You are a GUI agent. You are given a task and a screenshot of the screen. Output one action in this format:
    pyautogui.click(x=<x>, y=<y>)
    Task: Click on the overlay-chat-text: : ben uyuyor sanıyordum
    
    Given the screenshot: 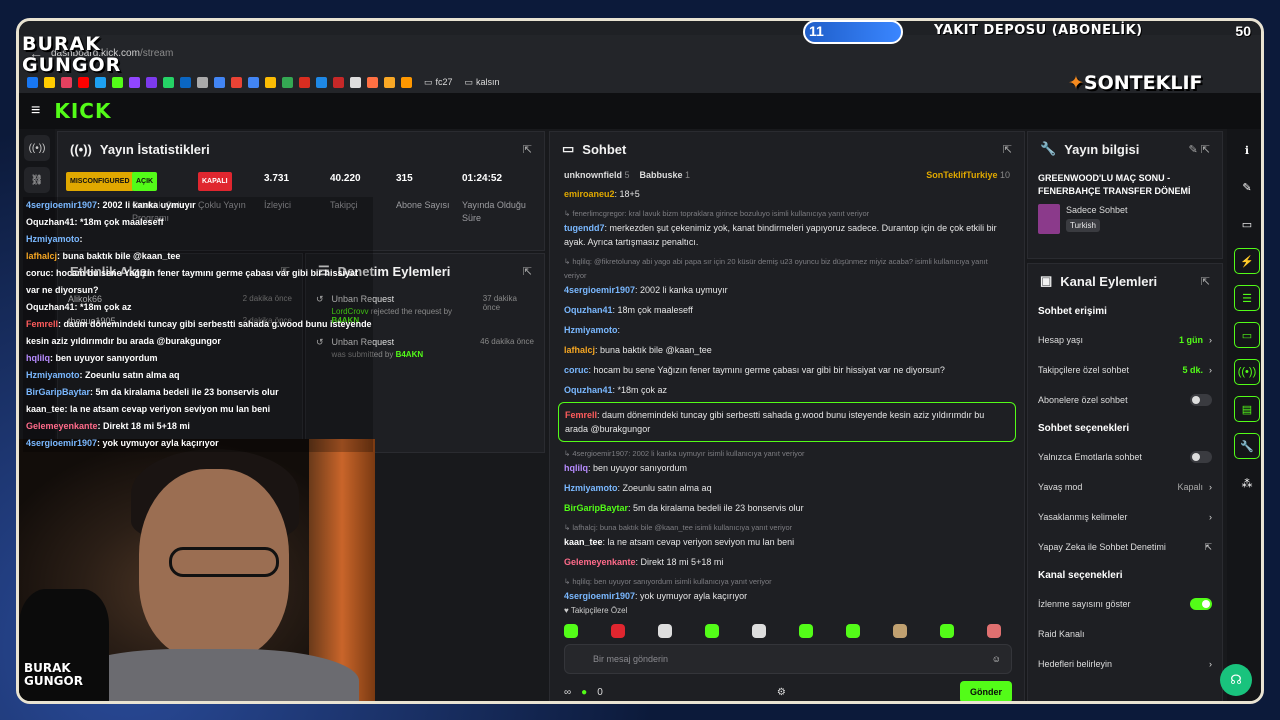 What is the action you would take?
    pyautogui.click(x=104, y=358)
    